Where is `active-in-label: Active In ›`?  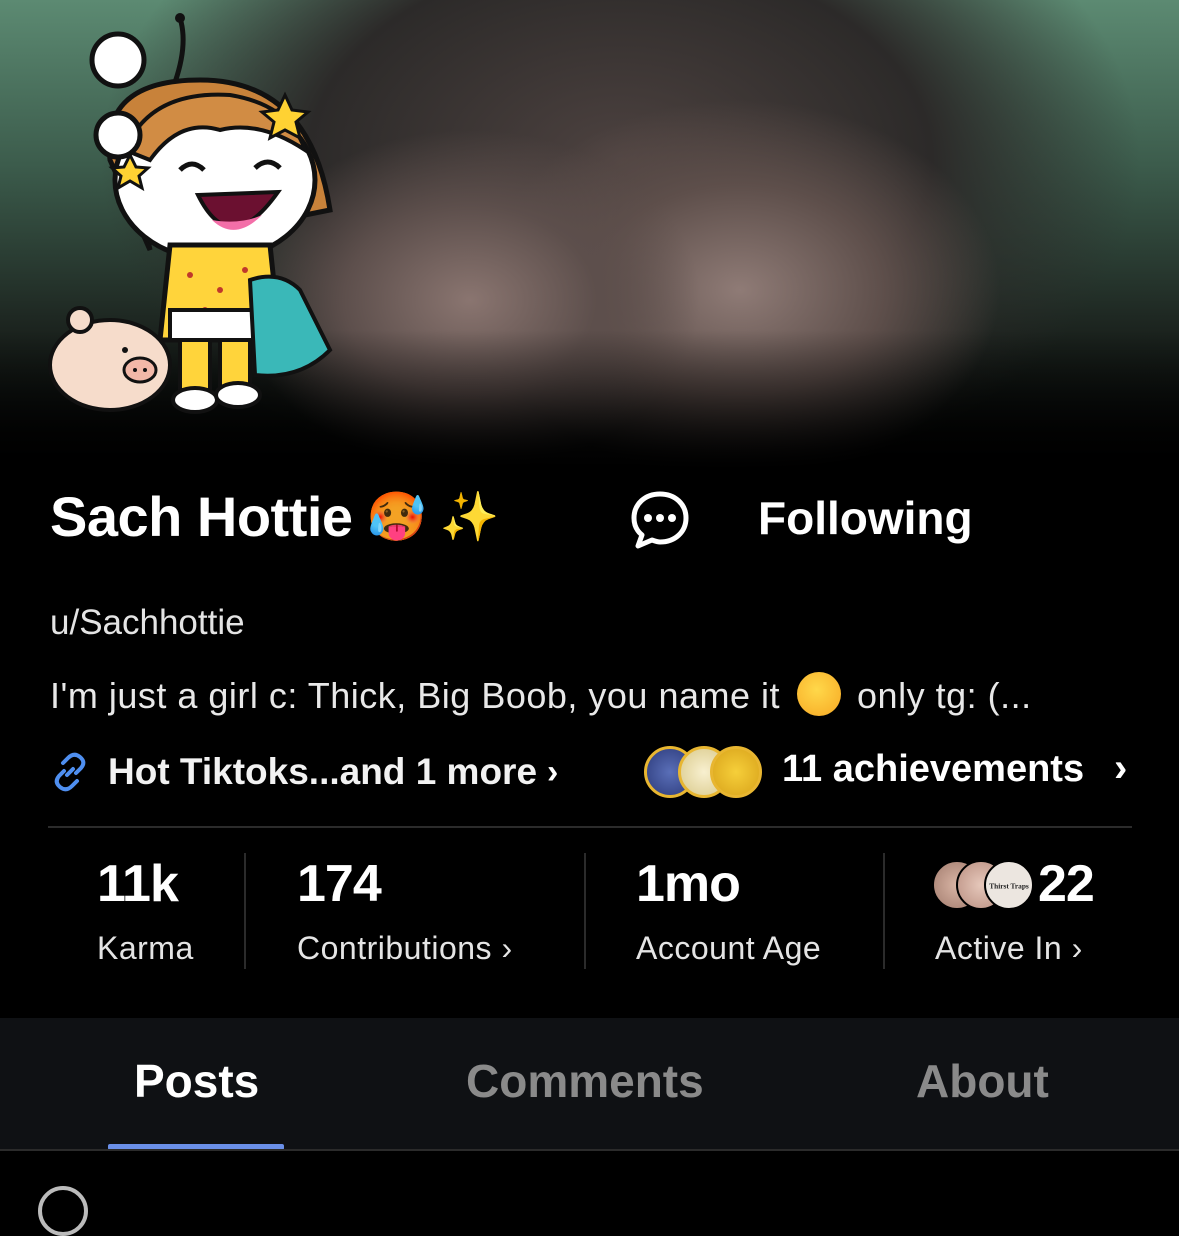 active-in-label: Active In › is located at coordinates (1009, 948).